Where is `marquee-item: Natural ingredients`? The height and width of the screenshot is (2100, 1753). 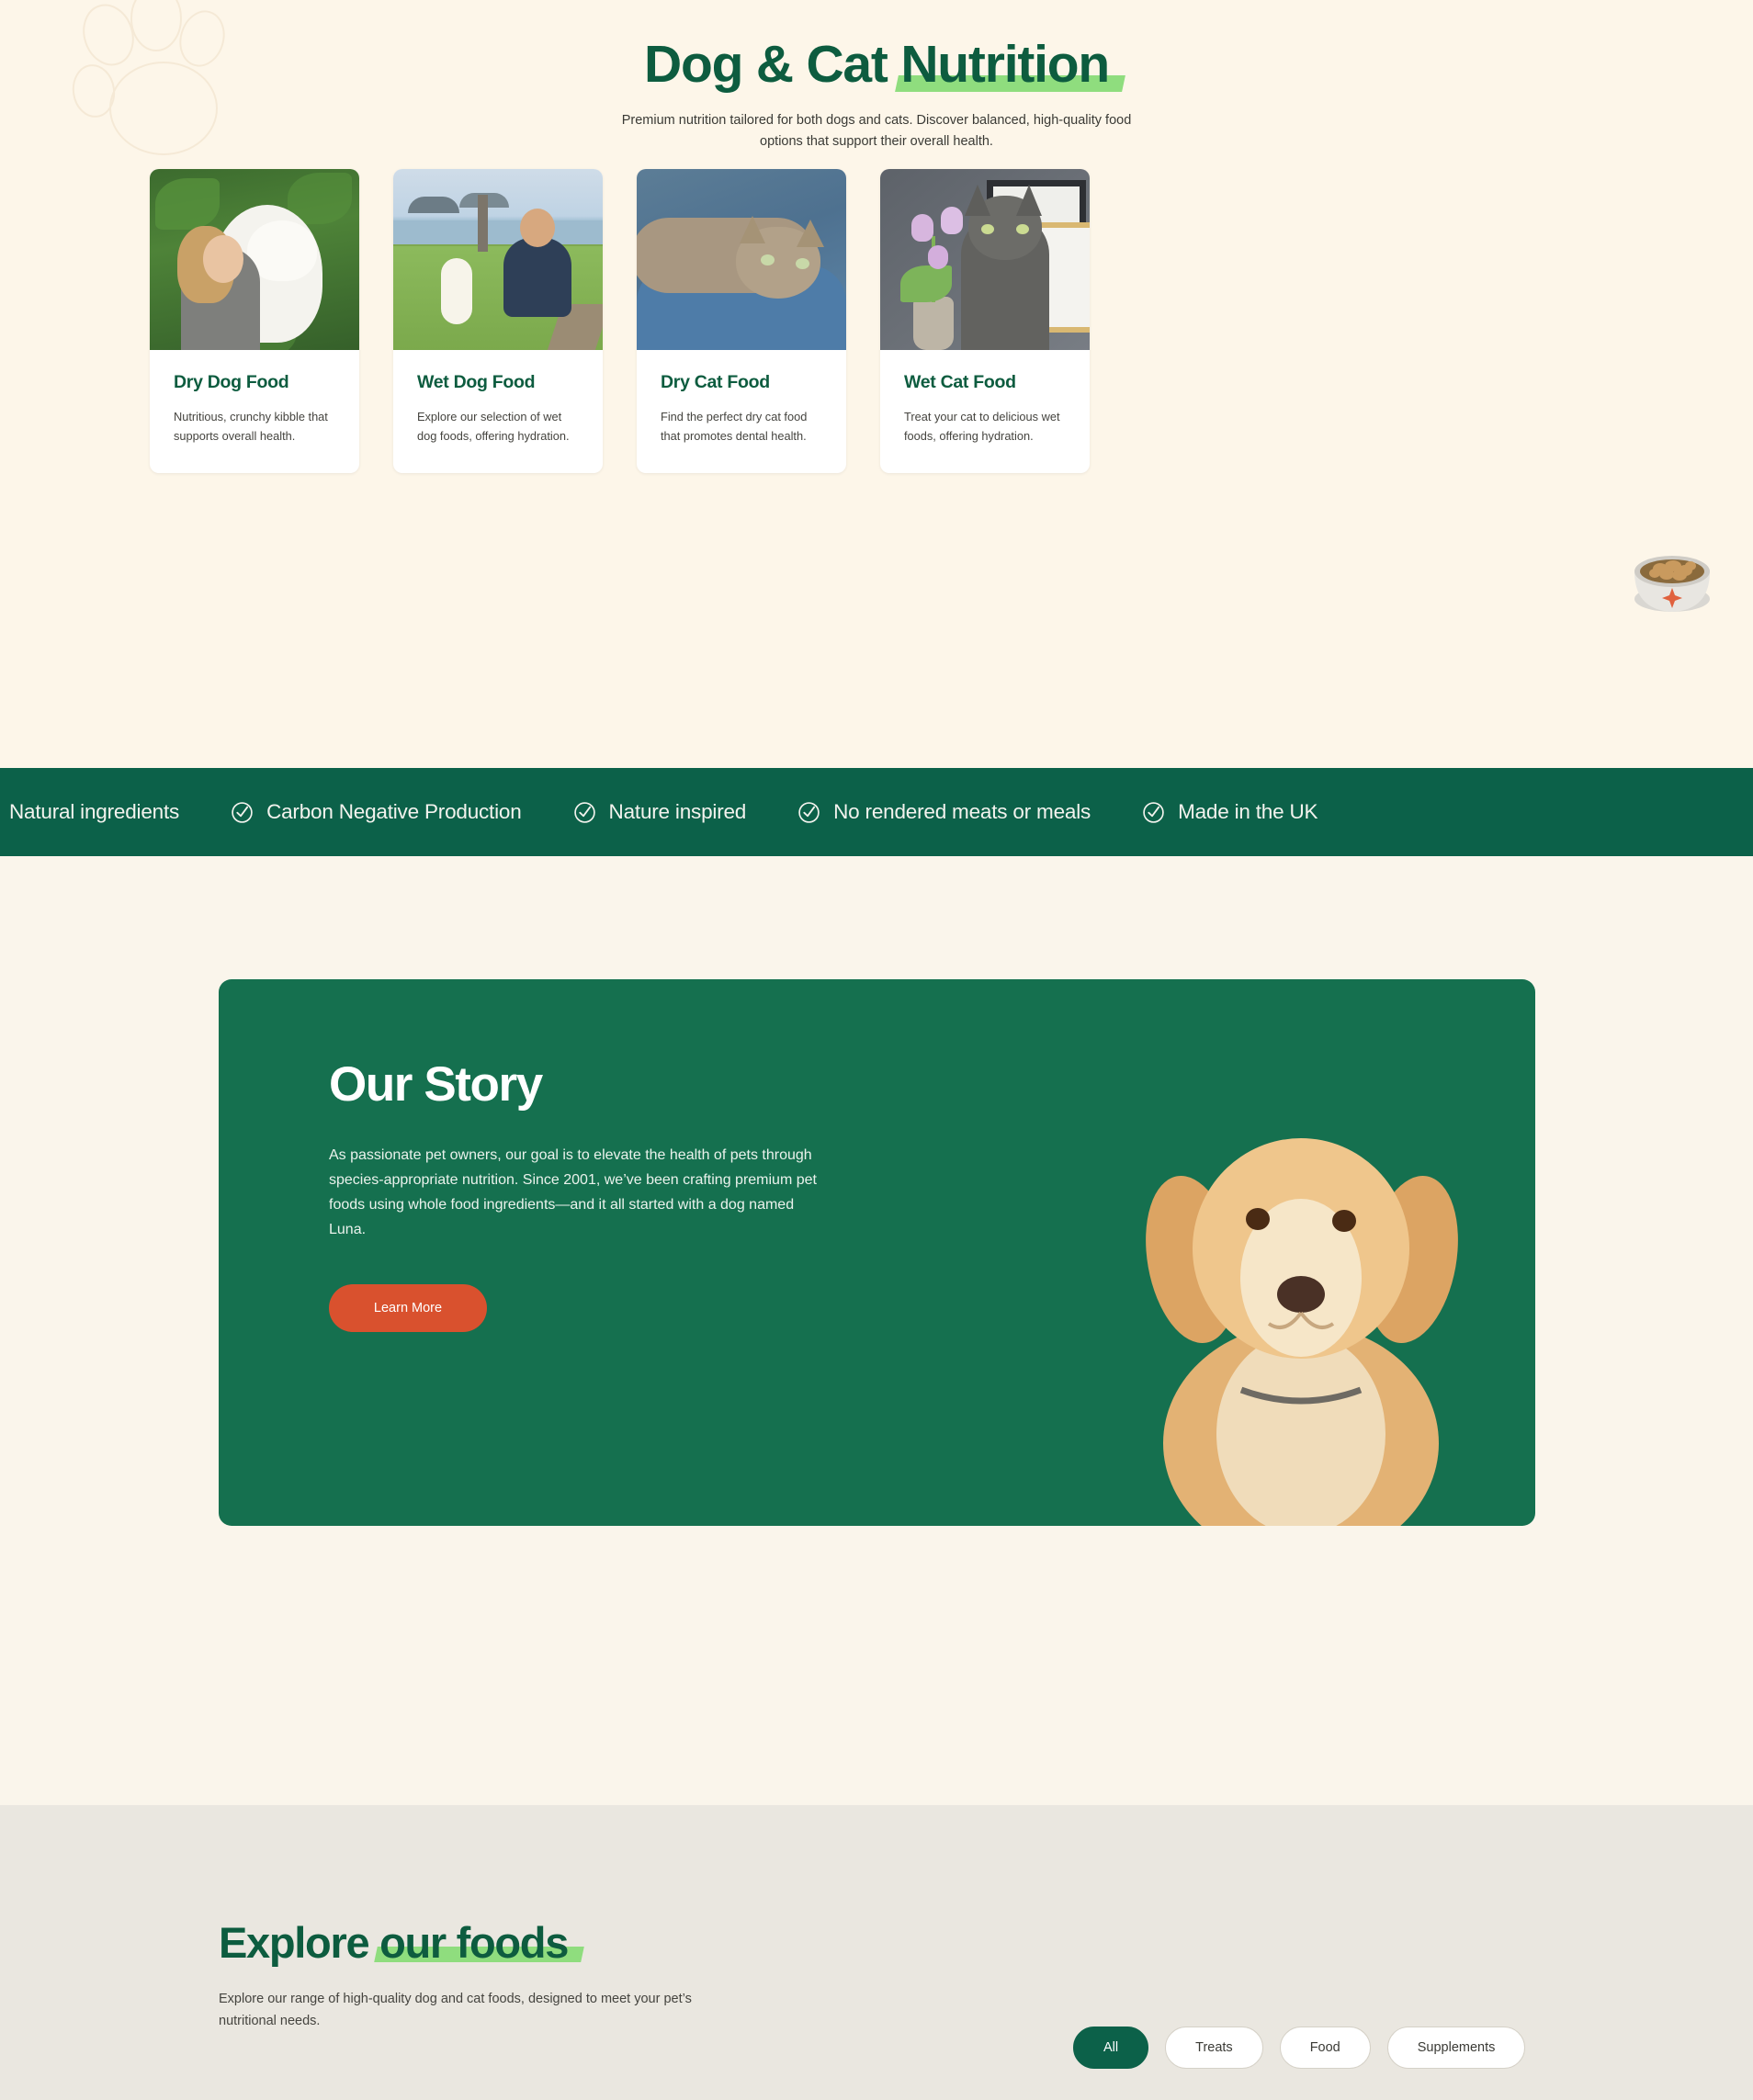 marquee-item: Natural ingredients is located at coordinates (102, 812).